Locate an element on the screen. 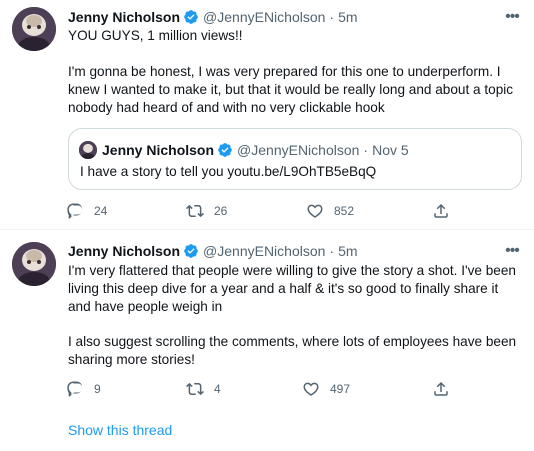 This screenshot has height=451, width=534. retweet-count: 26 is located at coordinates (221, 211).